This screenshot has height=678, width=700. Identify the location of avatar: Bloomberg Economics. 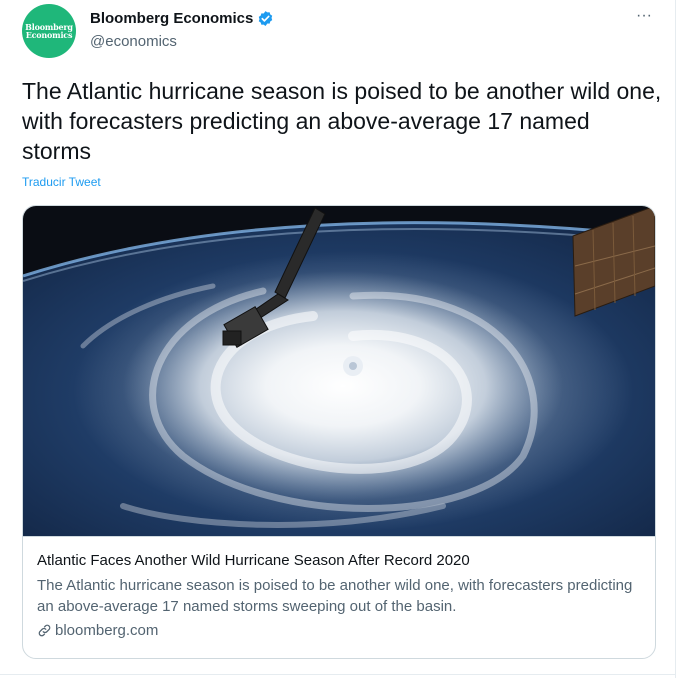
(49, 31).